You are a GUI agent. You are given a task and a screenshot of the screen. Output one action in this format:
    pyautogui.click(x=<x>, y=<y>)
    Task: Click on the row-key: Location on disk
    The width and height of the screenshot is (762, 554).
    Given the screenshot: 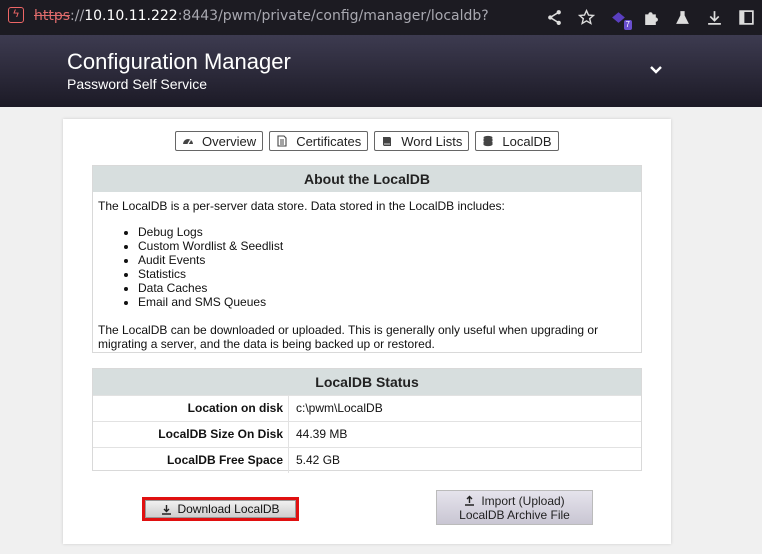 What is the action you would take?
    pyautogui.click(x=191, y=408)
    